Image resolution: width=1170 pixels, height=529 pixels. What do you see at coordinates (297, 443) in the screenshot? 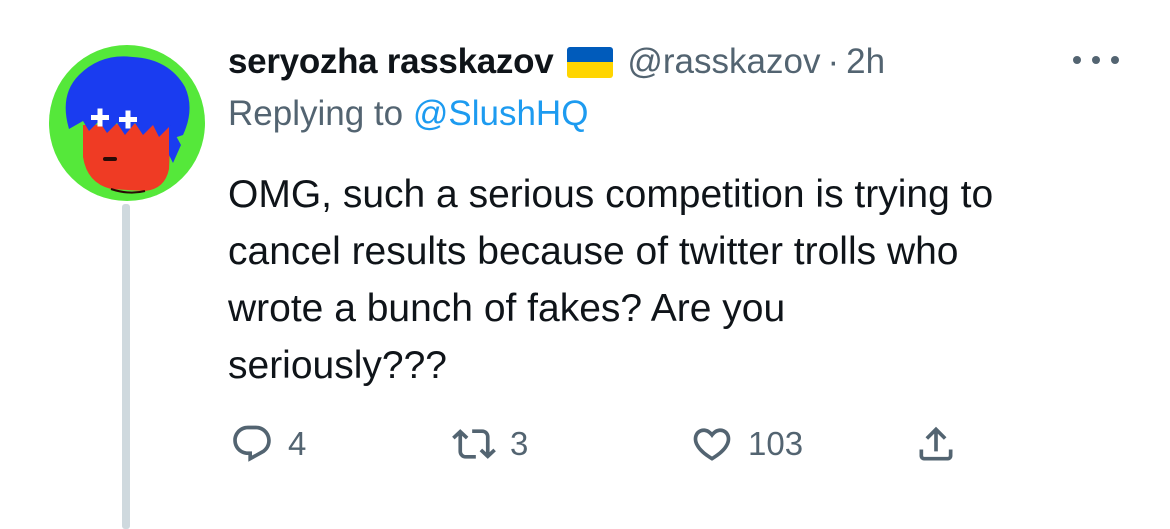
I see `reply-count: 4` at bounding box center [297, 443].